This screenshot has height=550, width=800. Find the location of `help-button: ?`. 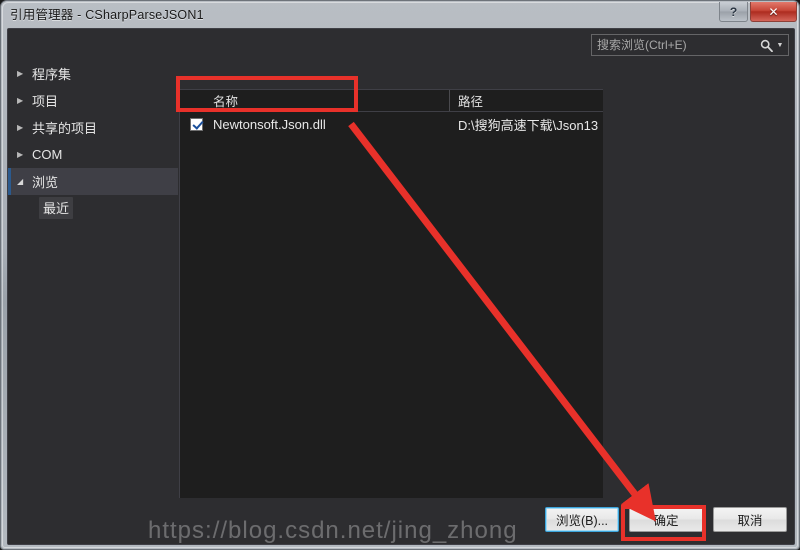

help-button: ? is located at coordinates (733, 12).